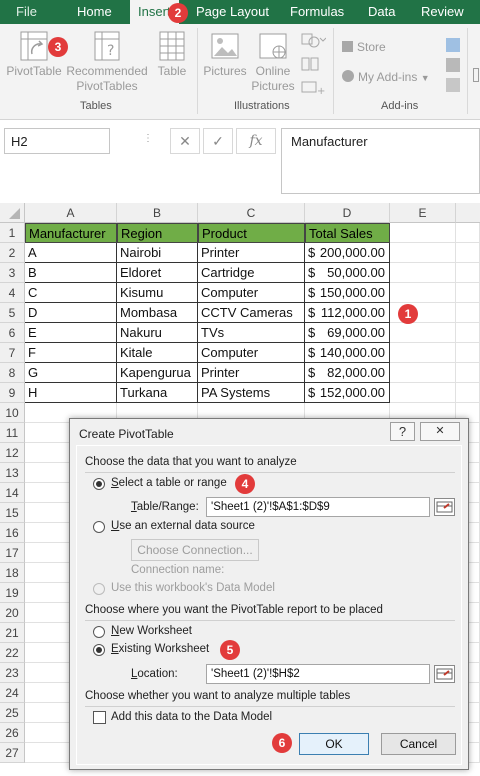  I want to click on row-header: 12, so click(12, 453).